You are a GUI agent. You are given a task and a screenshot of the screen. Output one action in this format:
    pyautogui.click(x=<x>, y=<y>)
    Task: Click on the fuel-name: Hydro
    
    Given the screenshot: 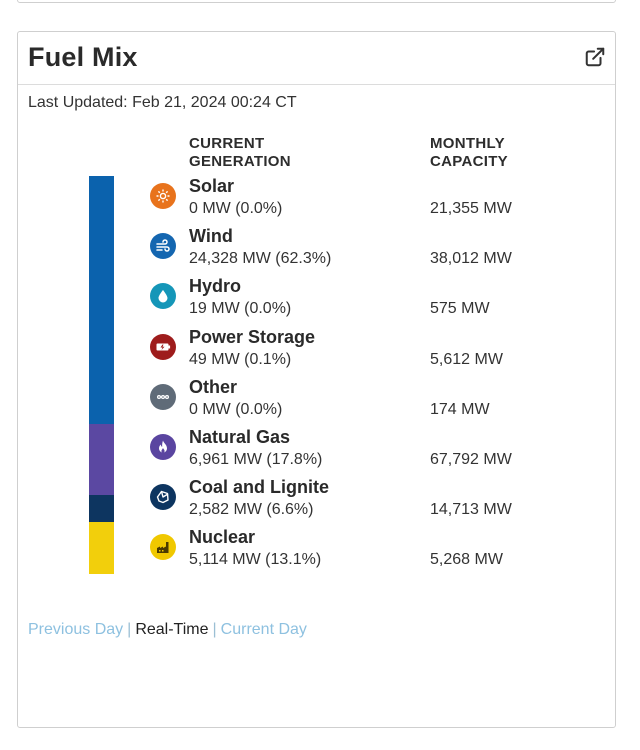 What is the action you would take?
    pyautogui.click(x=215, y=286)
    